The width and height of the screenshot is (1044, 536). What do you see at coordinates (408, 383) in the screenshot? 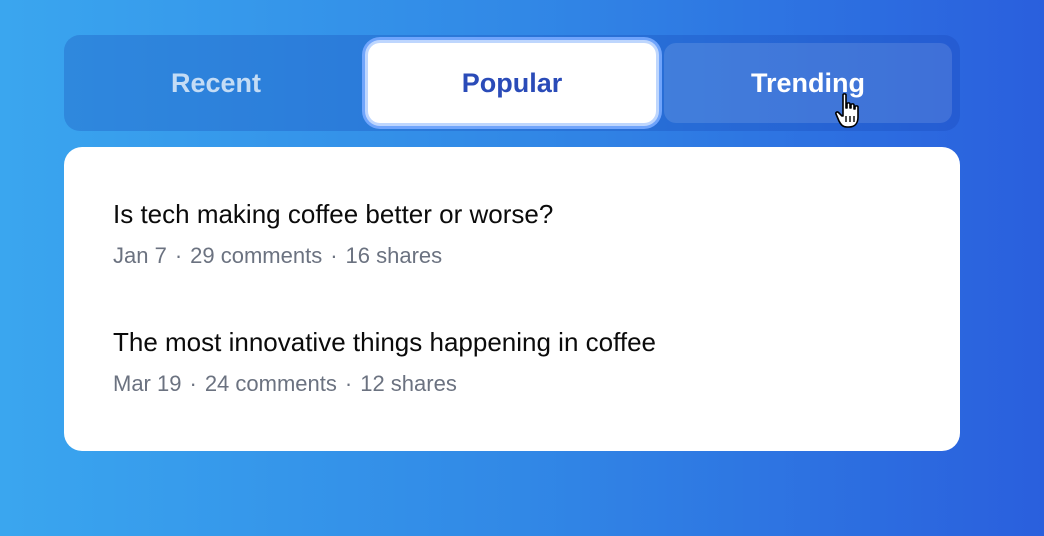
I see `post-shares: 12 shares` at bounding box center [408, 383].